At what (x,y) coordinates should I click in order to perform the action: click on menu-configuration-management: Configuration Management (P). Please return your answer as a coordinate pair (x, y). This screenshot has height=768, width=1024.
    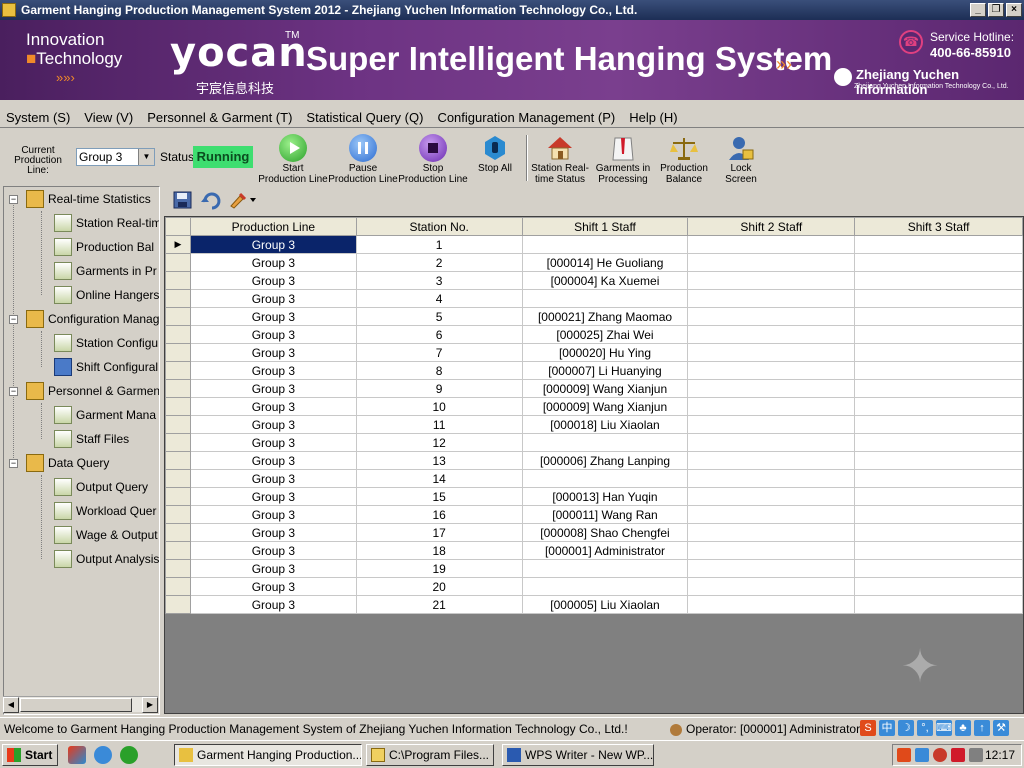
    Looking at the image, I should click on (526, 117).